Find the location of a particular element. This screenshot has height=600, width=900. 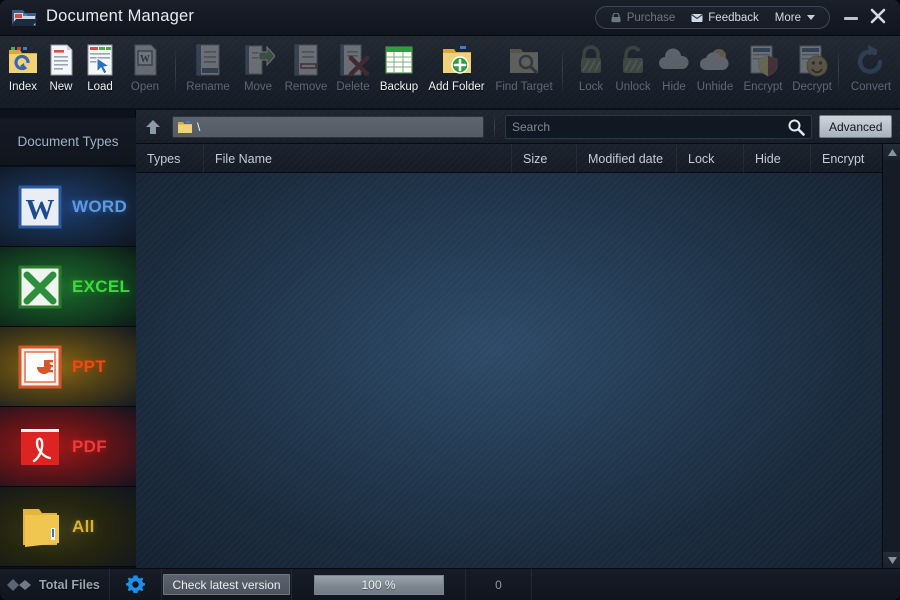

move-icon is located at coordinates (260, 60).